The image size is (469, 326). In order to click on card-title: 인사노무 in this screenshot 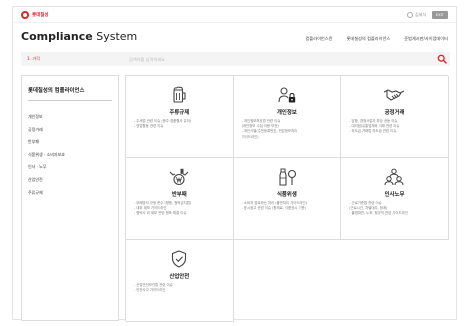, I will do `click(394, 195)`.